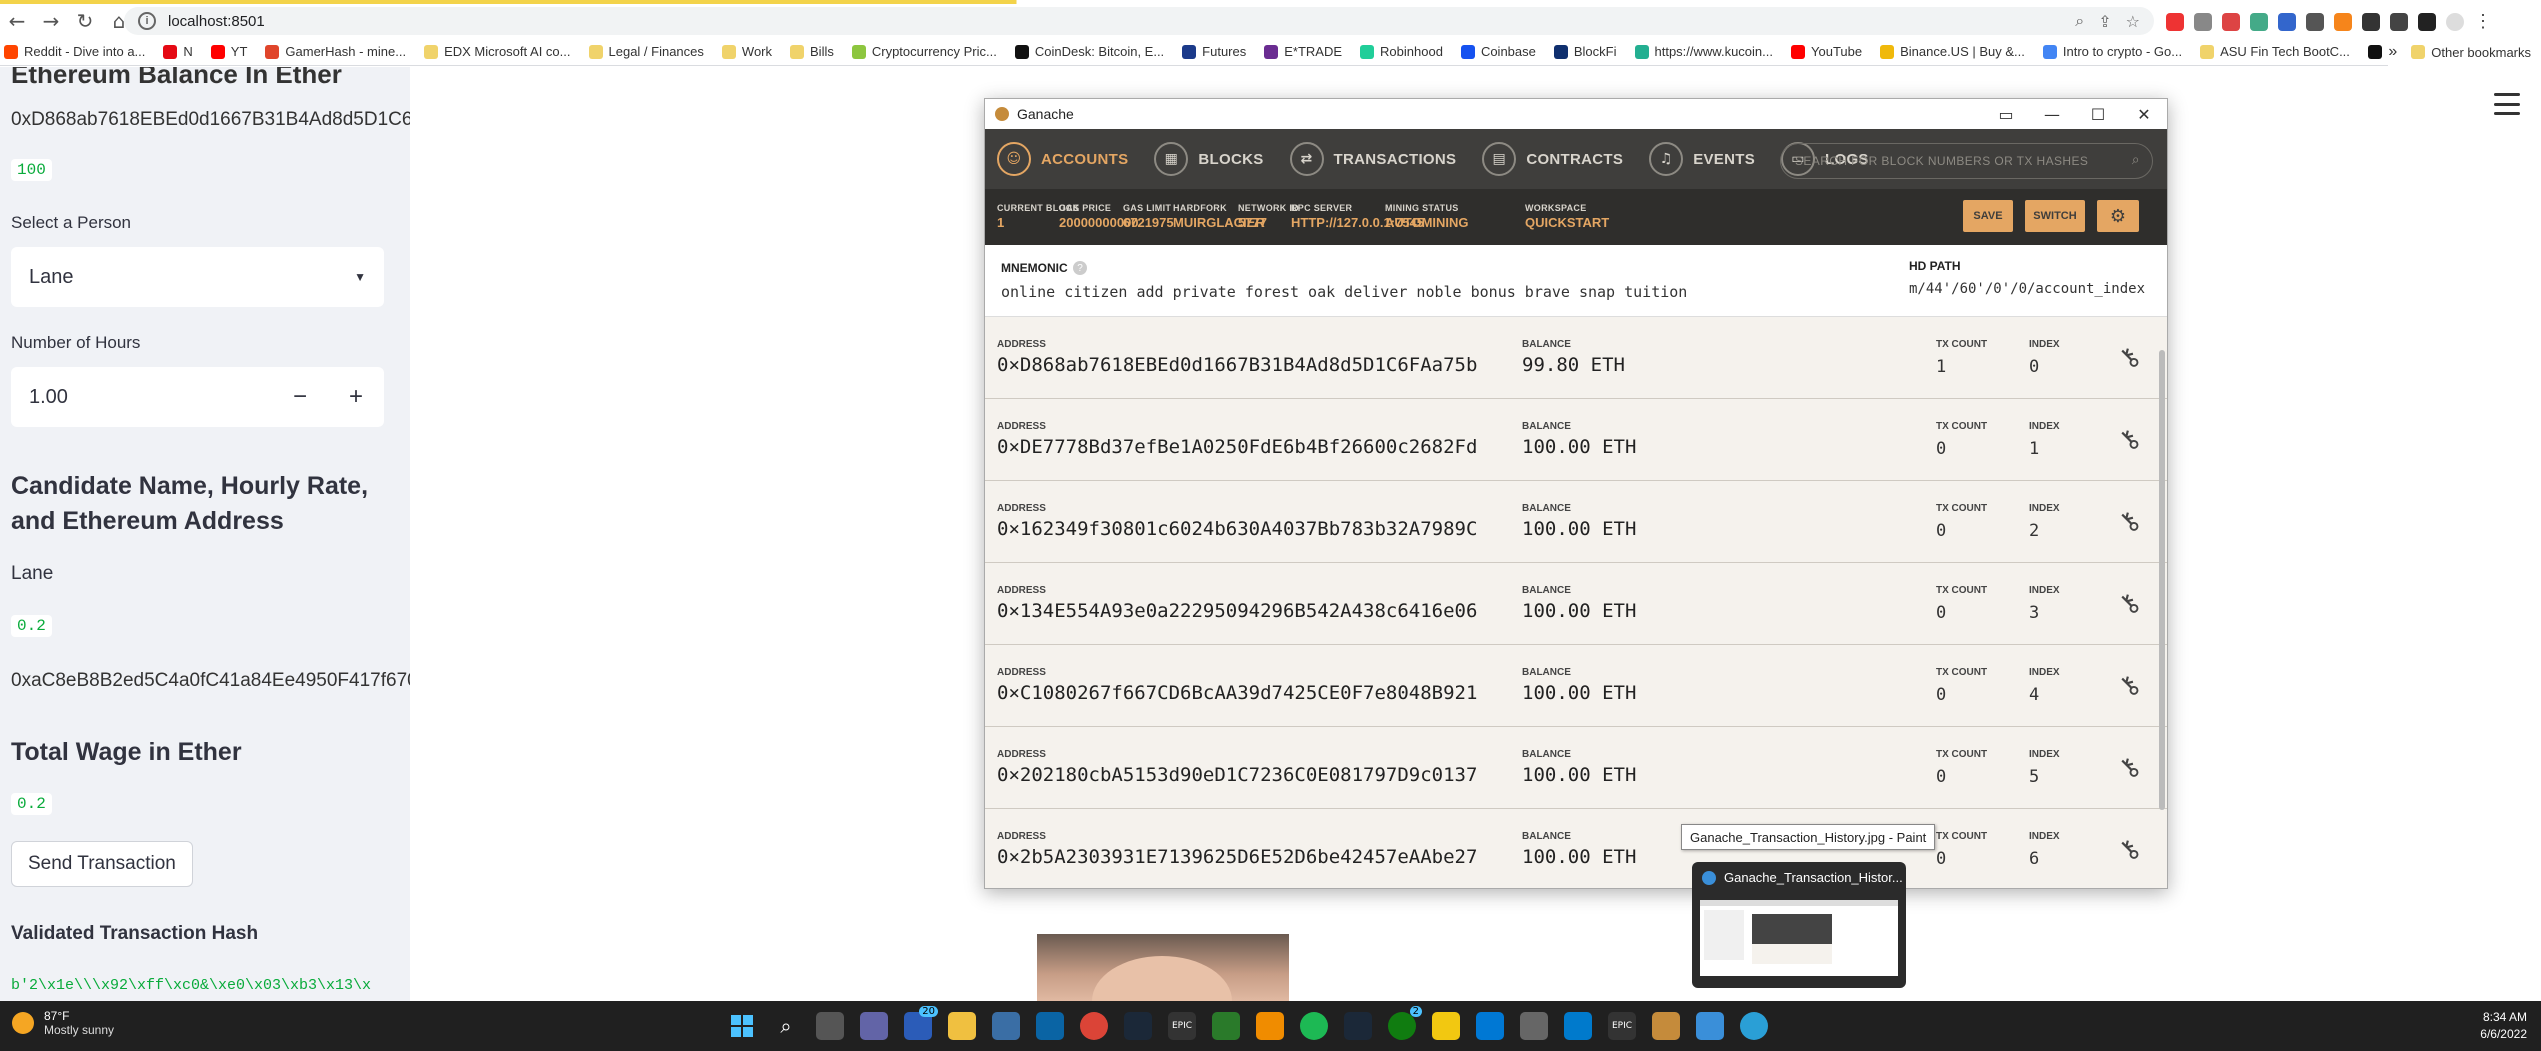 This screenshot has width=2541, height=1051. Describe the element at coordinates (1446, 1026) in the screenshot. I see `sticky-notes-icon` at that location.